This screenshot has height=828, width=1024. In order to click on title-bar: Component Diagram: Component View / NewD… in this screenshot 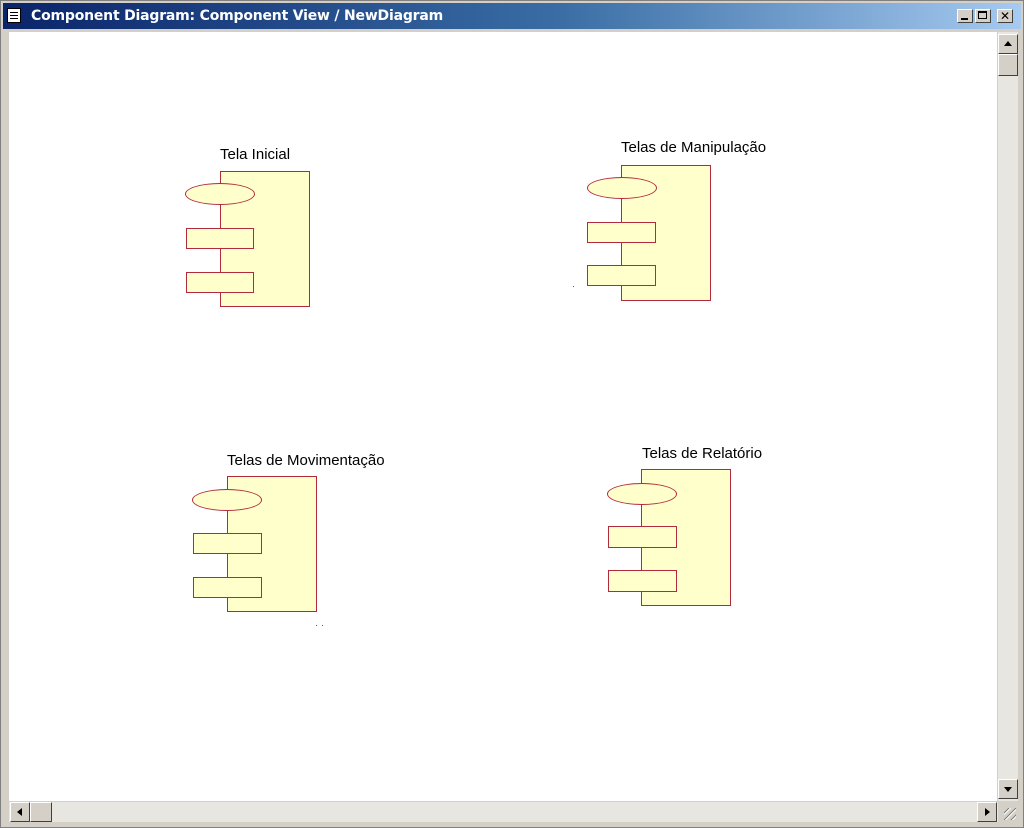, I will do `click(512, 16)`.